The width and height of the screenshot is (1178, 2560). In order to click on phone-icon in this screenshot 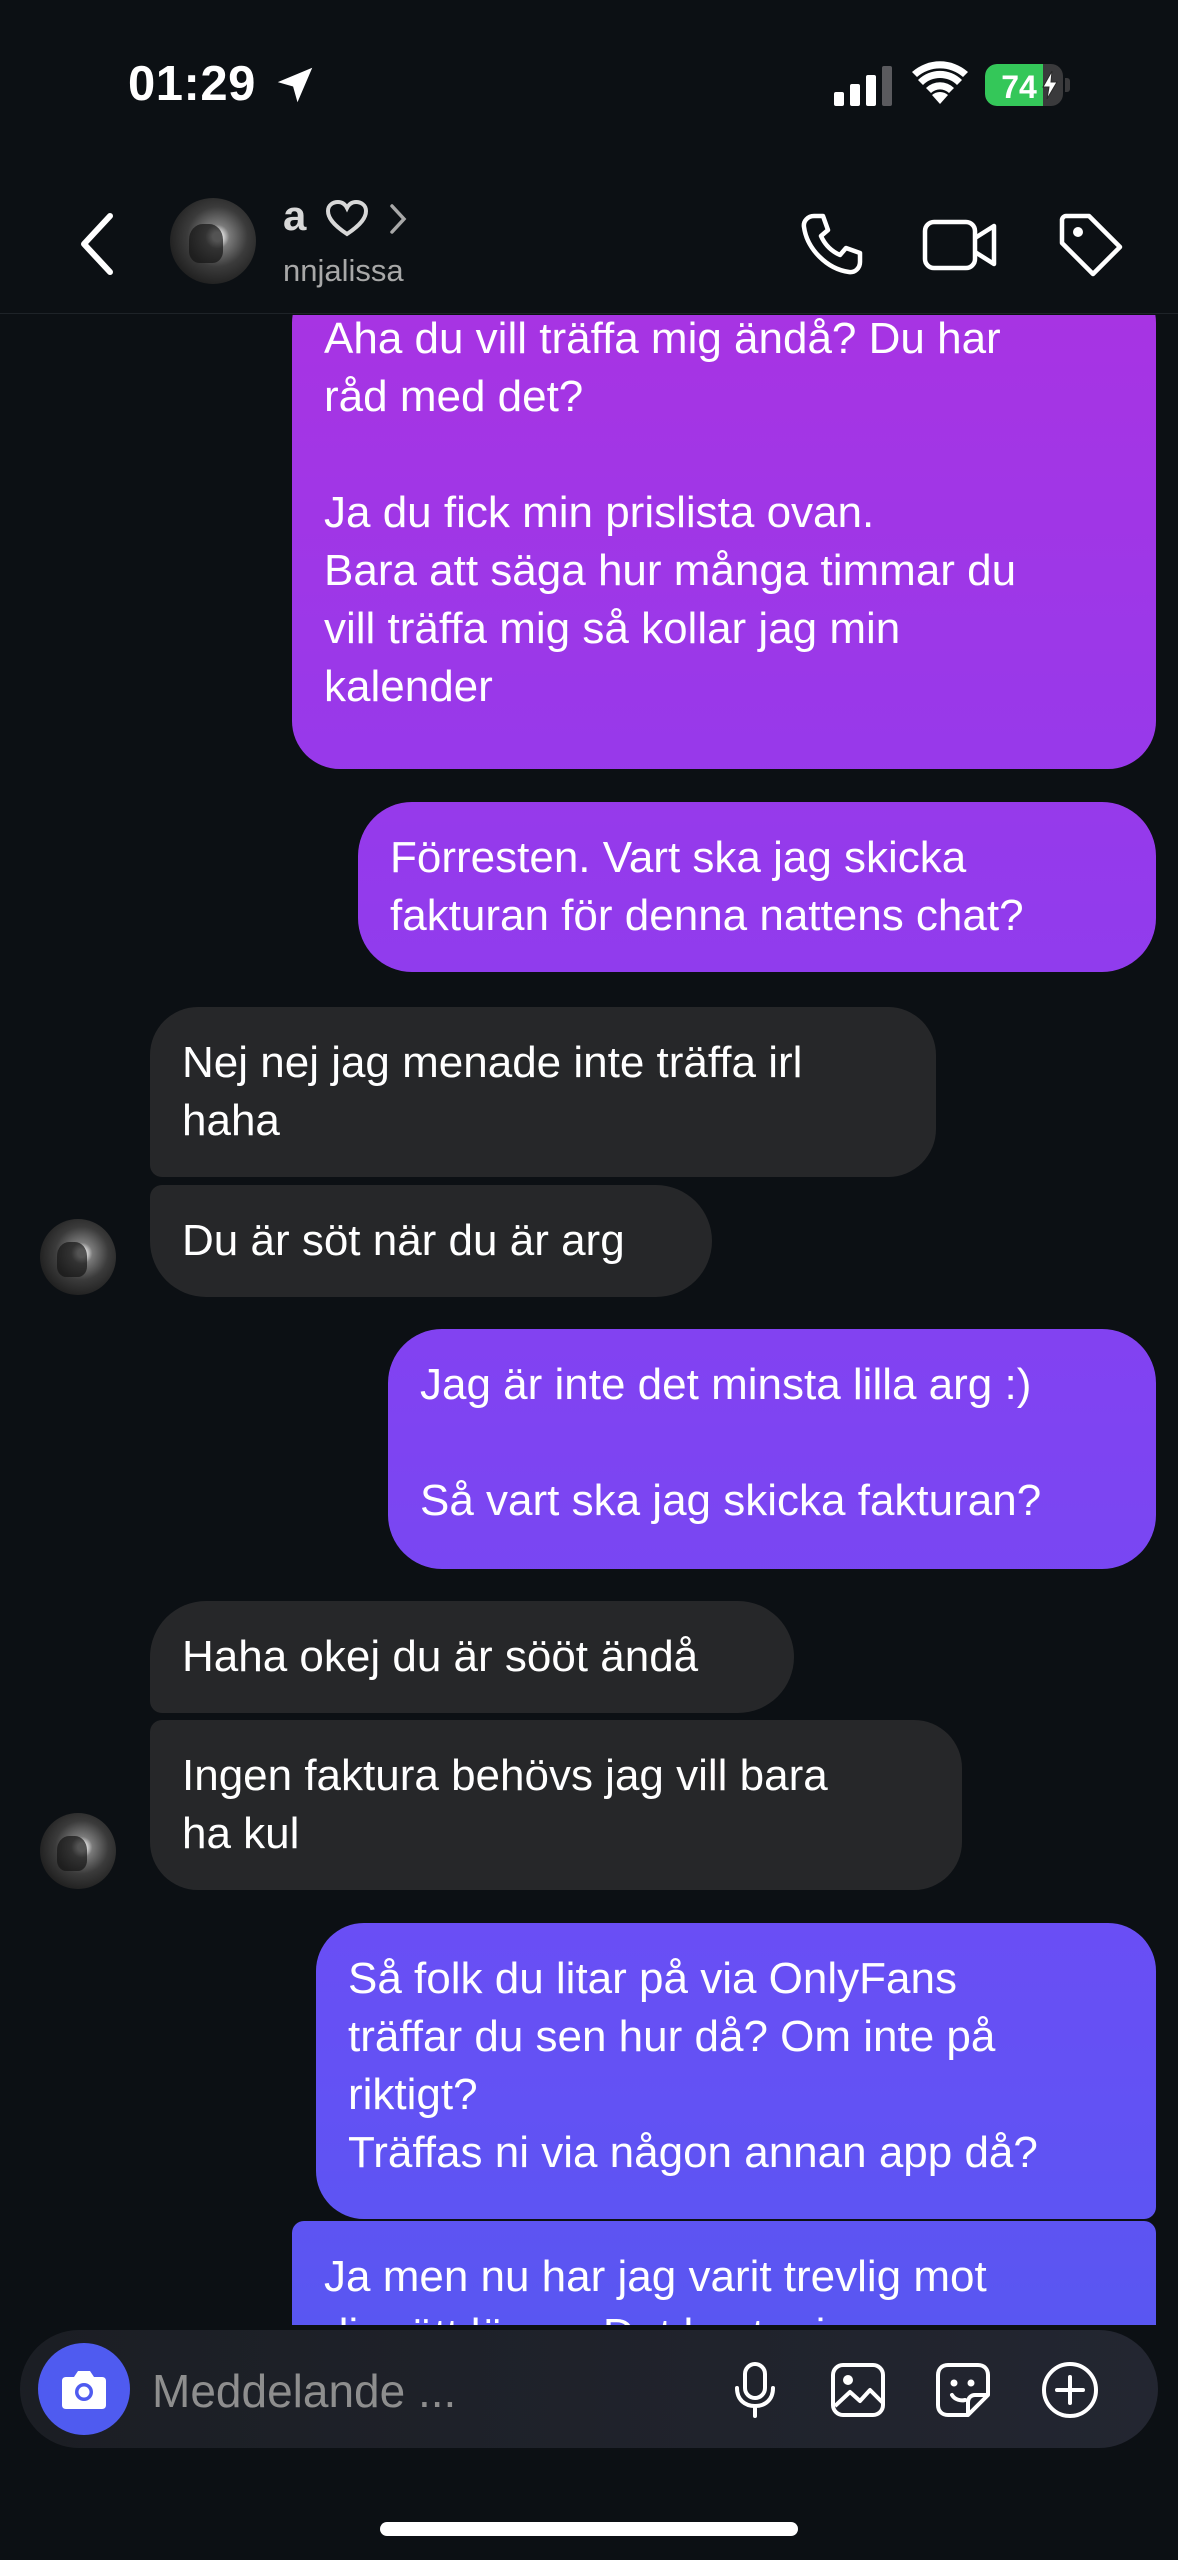, I will do `click(831, 245)`.